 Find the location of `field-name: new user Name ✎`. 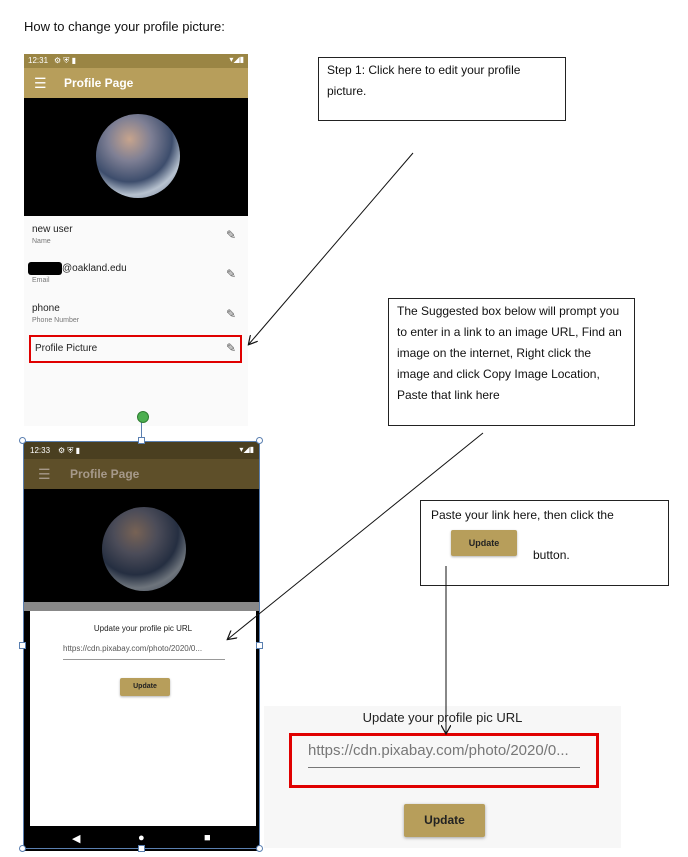

field-name: new user Name ✎ is located at coordinates (137, 238).